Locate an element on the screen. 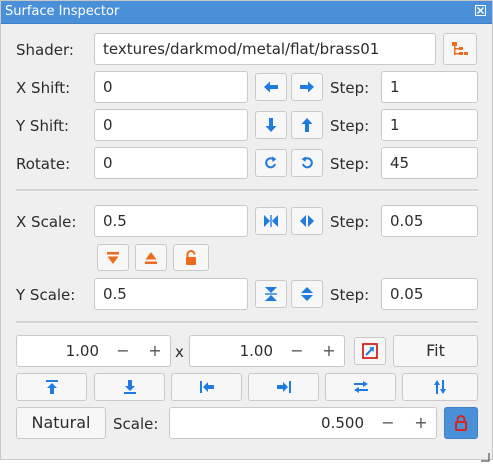 This screenshot has height=466, width=493. scale-x-shrink-icon is located at coordinates (271, 221).